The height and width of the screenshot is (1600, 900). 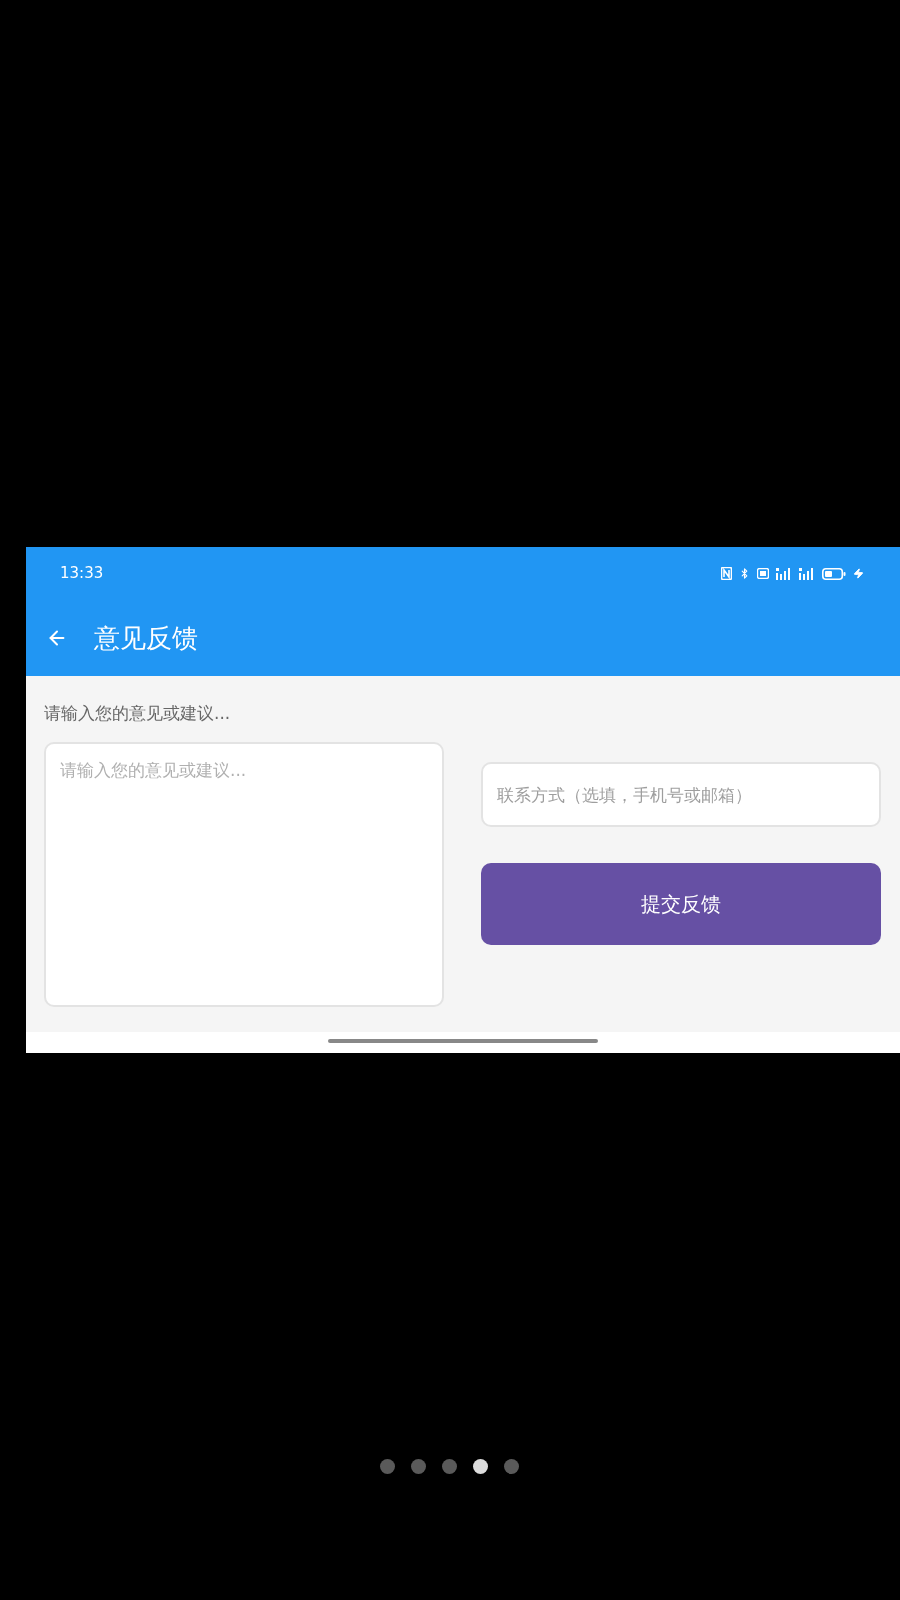 I want to click on battery-icon, so click(x=834, y=573).